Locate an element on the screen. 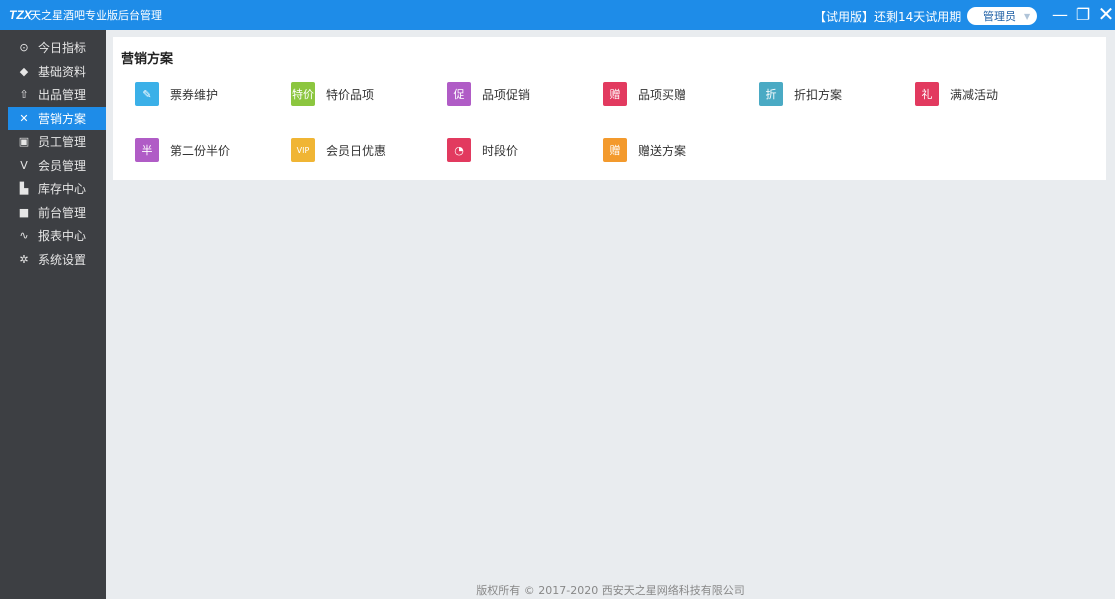  promotion-icon: 促 is located at coordinates (459, 94).